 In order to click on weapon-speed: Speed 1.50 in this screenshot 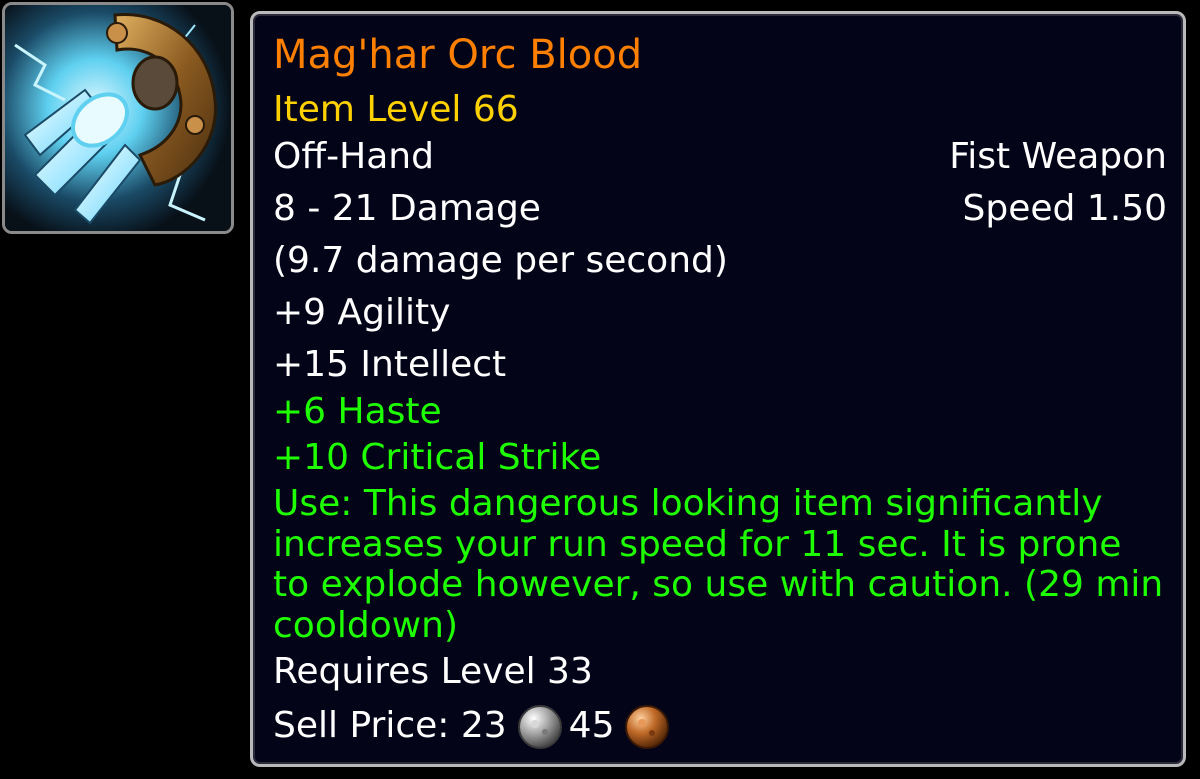, I will do `click(1064, 208)`.